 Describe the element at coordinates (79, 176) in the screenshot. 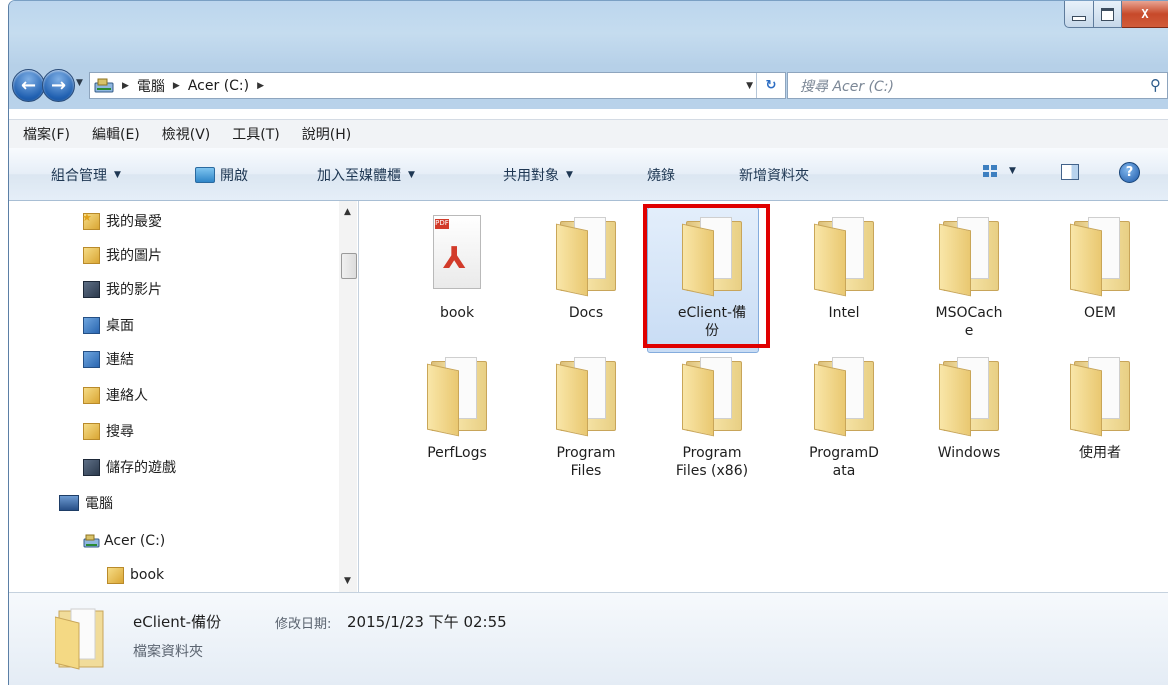

I see `organize-label: 組合管理` at that location.